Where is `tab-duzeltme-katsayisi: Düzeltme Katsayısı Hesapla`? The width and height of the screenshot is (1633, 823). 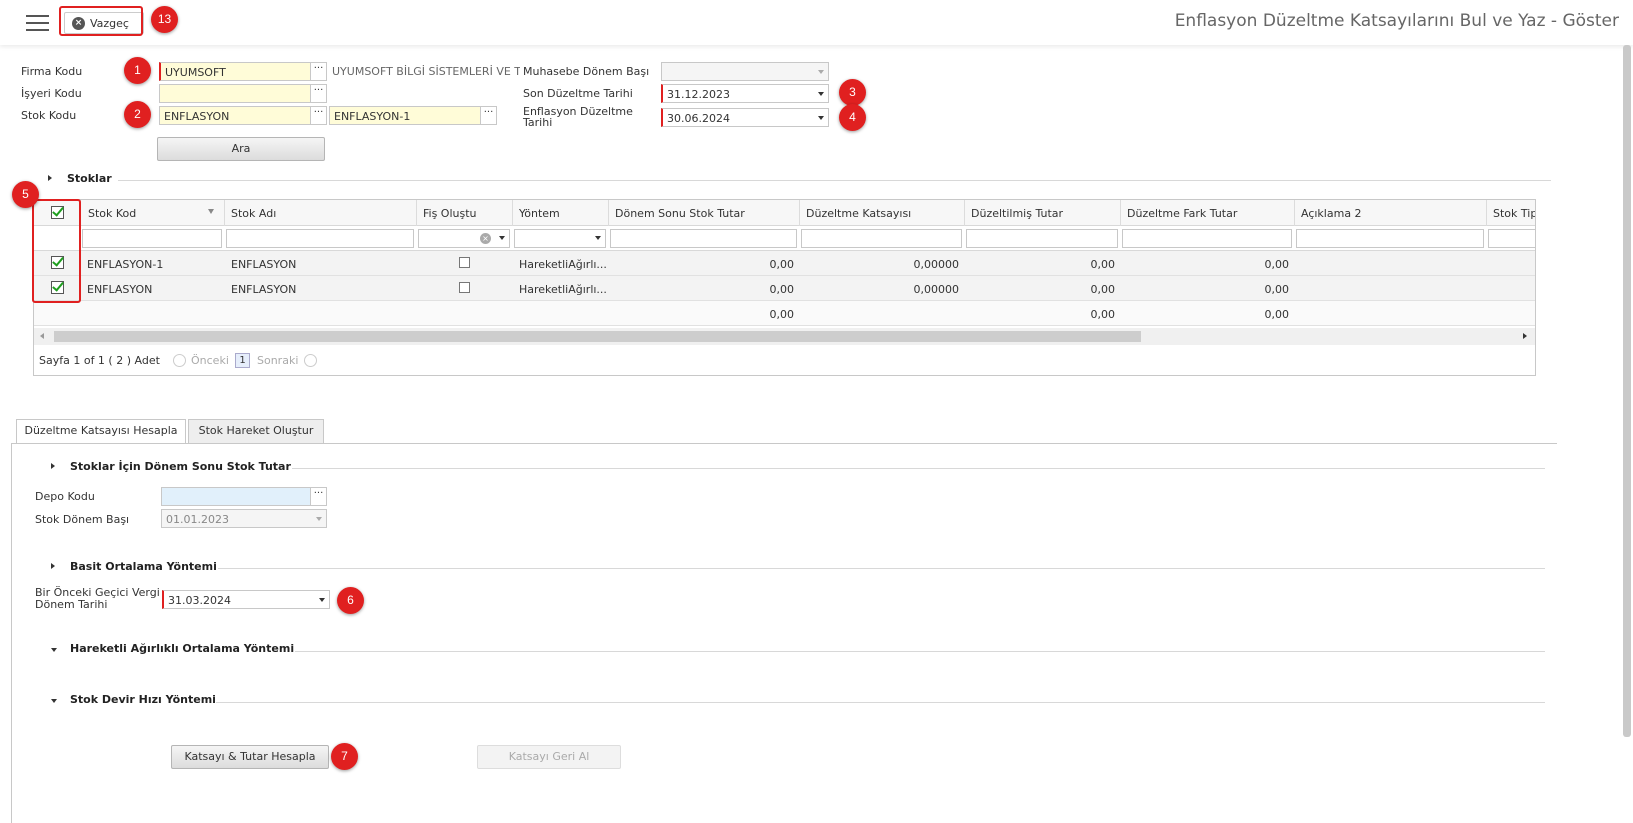
tab-duzeltme-katsayisi: Düzeltme Katsayısı Hesapla is located at coordinates (101, 431).